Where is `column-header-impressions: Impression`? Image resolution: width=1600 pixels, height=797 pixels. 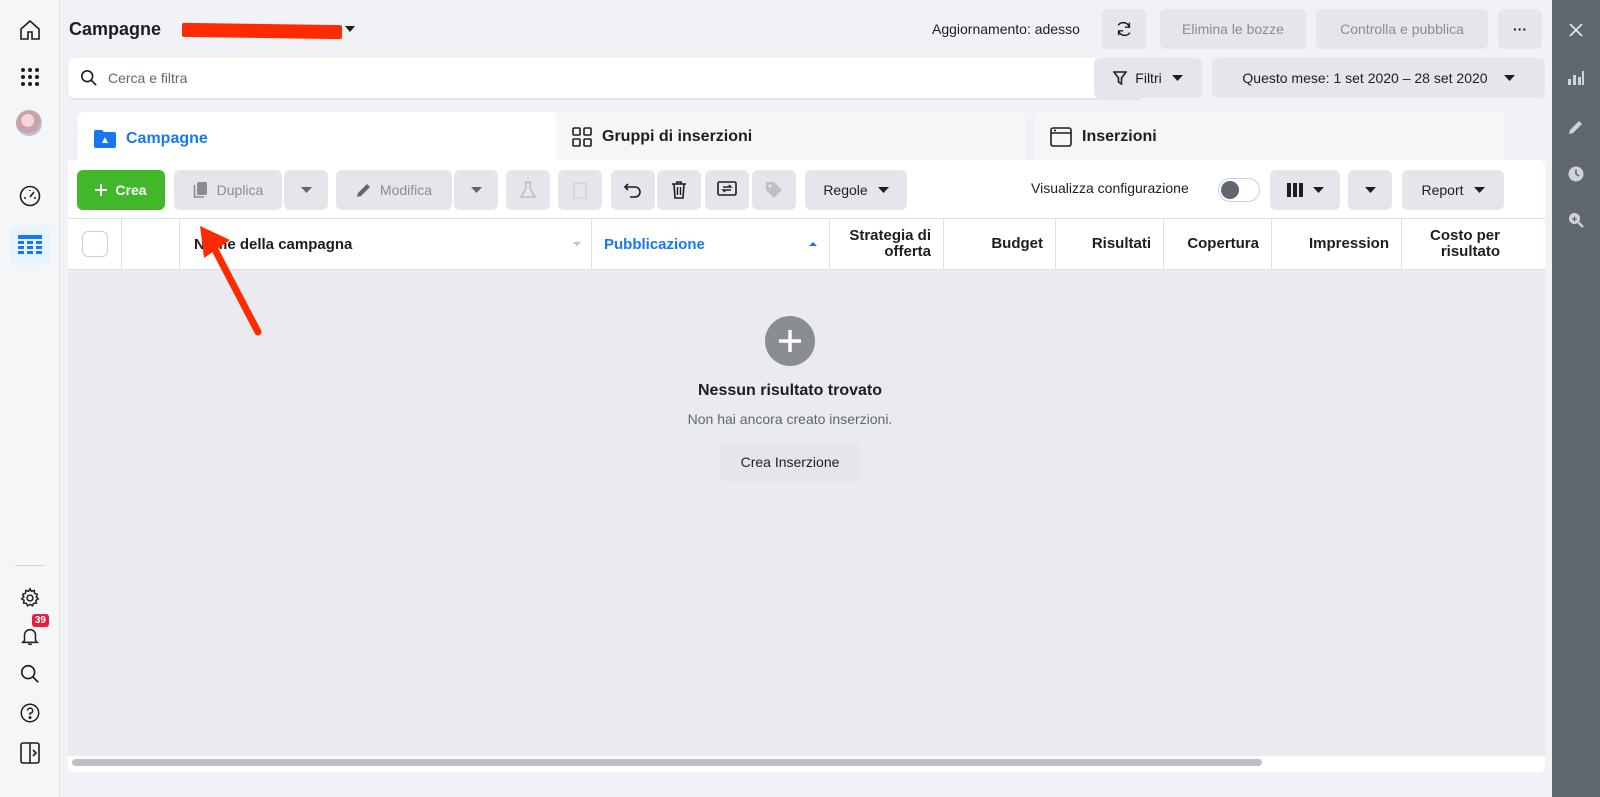
column-header-impressions: Impression is located at coordinates (1337, 244).